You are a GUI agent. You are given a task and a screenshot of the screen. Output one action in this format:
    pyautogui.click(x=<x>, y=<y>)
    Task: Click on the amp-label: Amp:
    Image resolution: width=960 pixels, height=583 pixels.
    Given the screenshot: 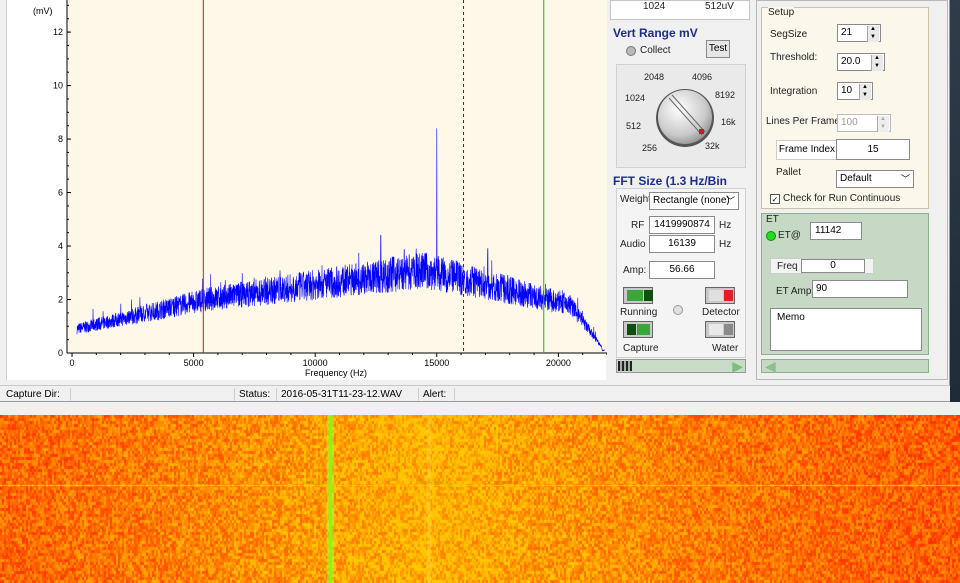 What is the action you would take?
    pyautogui.click(x=635, y=270)
    